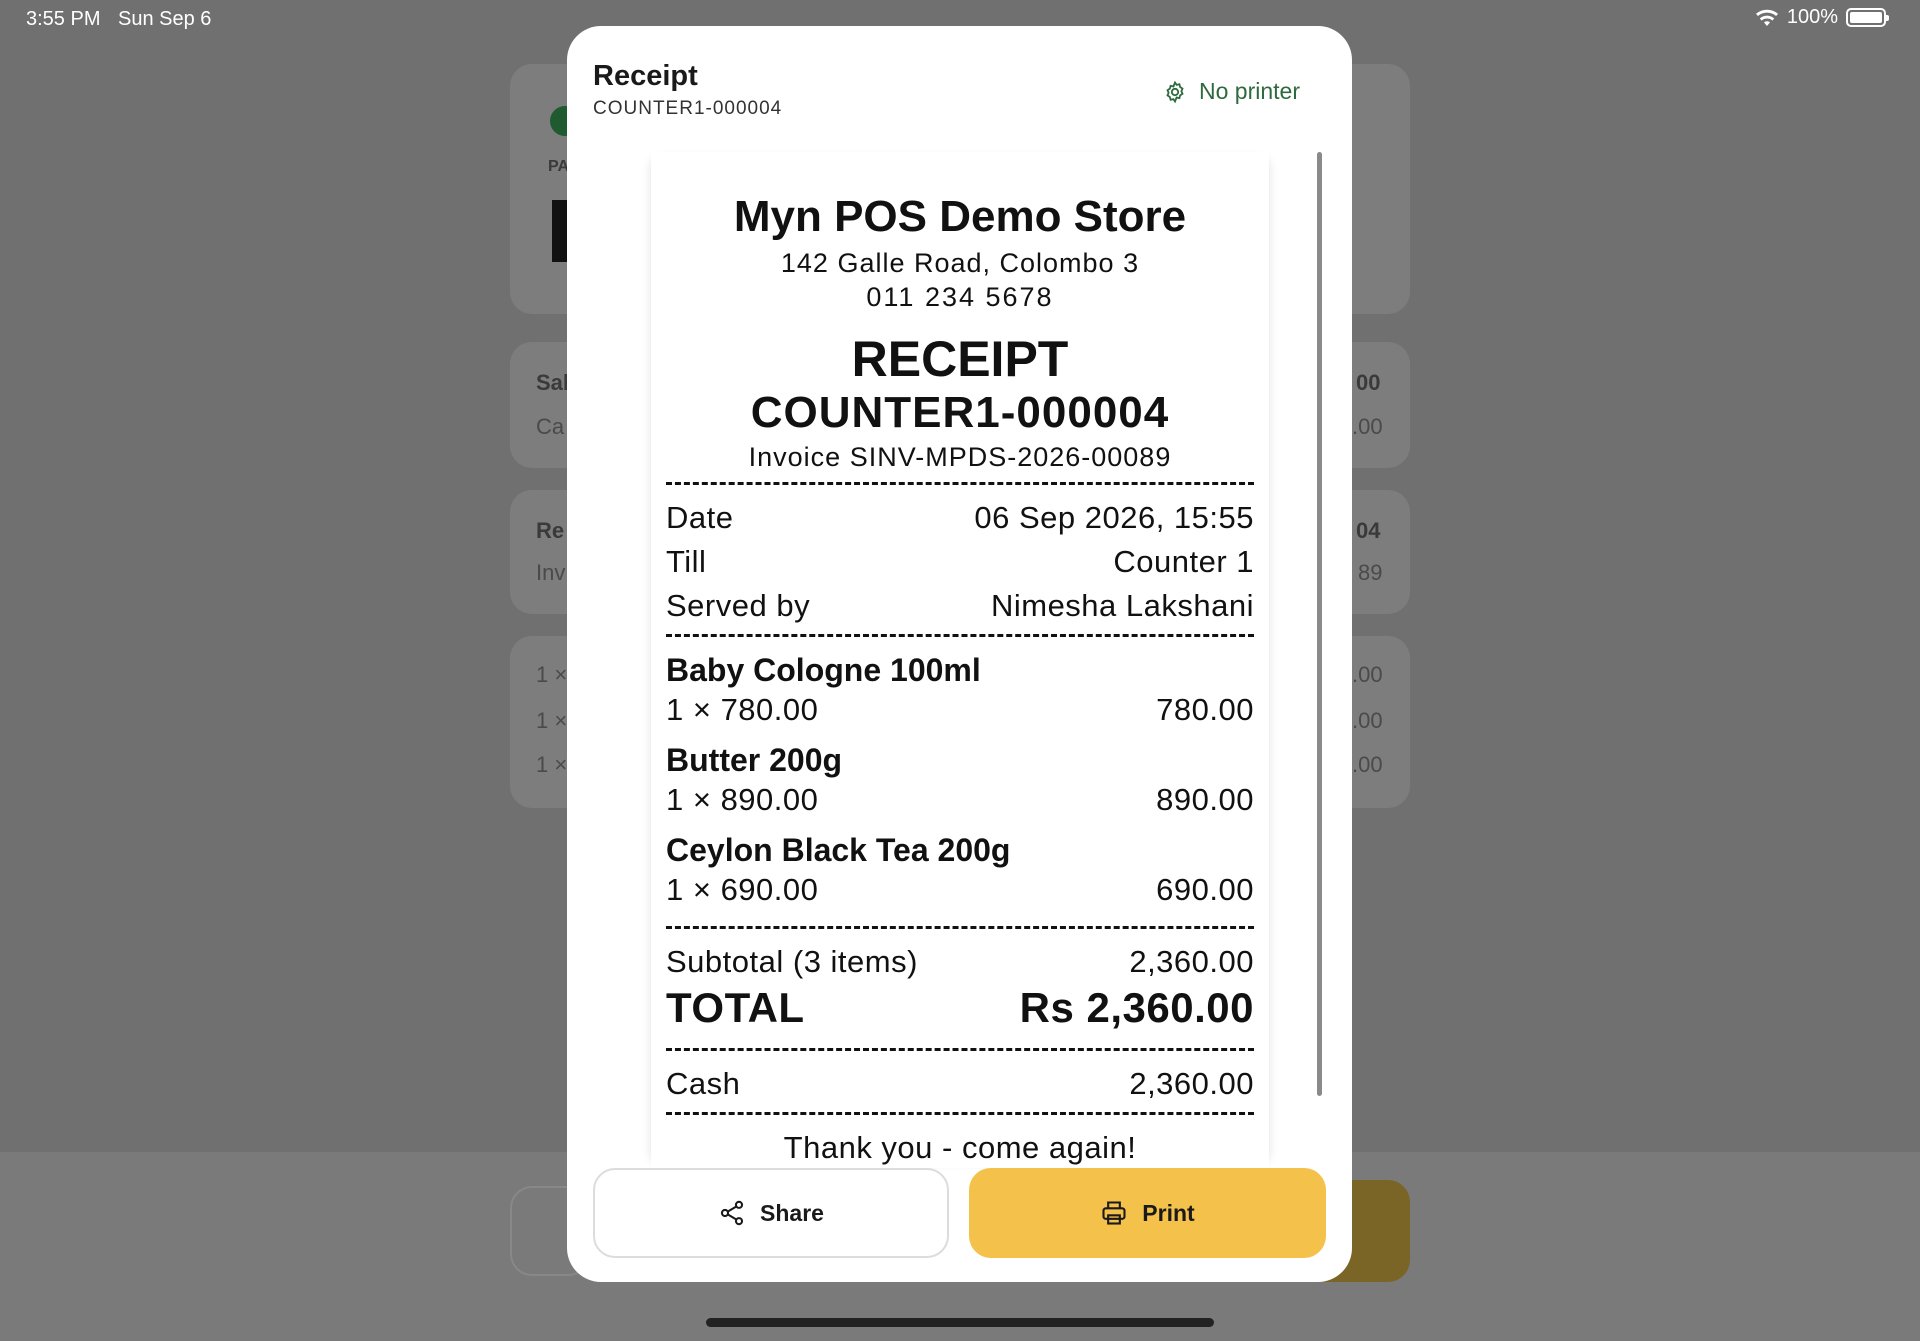 The width and height of the screenshot is (1920, 1341). I want to click on item-amount: 890.00, so click(1205, 799).